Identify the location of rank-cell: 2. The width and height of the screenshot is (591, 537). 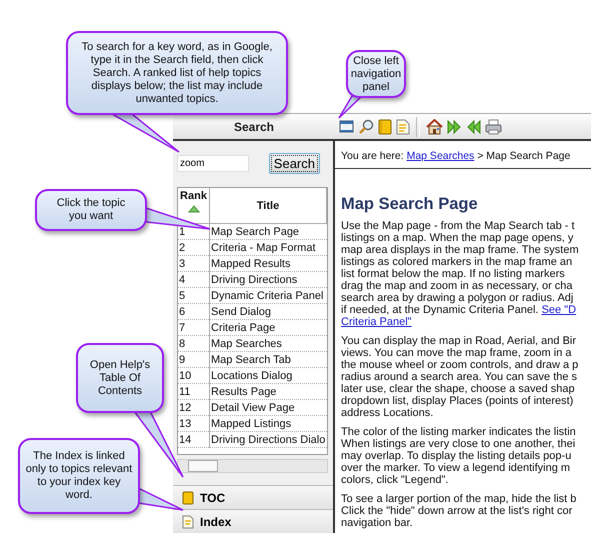
(182, 248).